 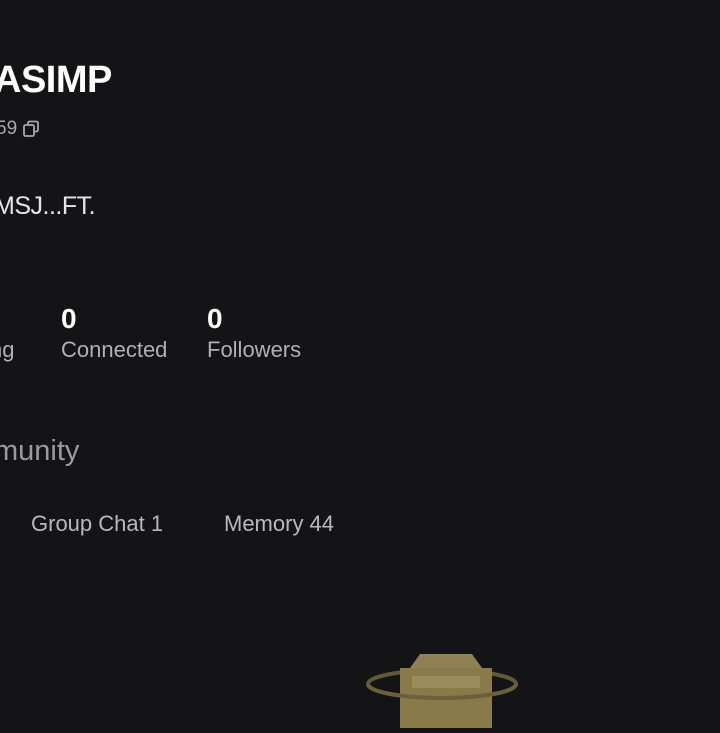 I want to click on stat-connected-count: 0, so click(x=69, y=319).